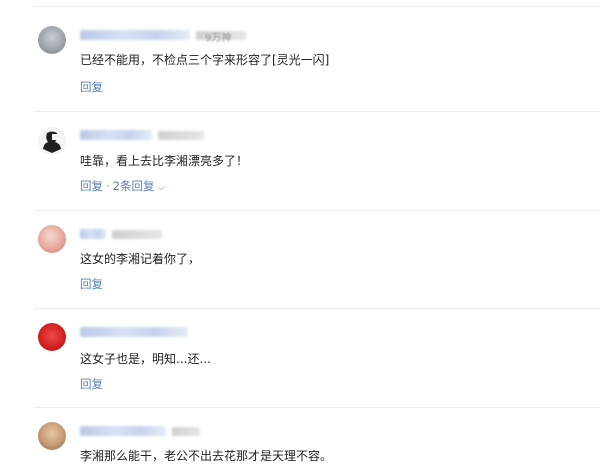  I want to click on chevron-down-icon: ⌵, so click(161, 188).